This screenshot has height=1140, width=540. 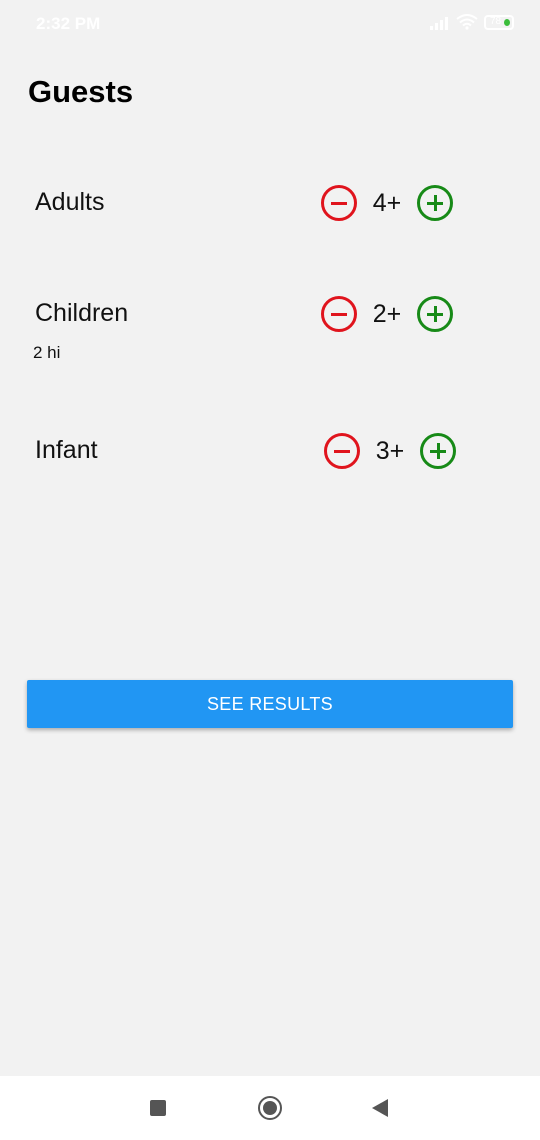 What do you see at coordinates (82, 313) in the screenshot?
I see `guest-label-children: Children` at bounding box center [82, 313].